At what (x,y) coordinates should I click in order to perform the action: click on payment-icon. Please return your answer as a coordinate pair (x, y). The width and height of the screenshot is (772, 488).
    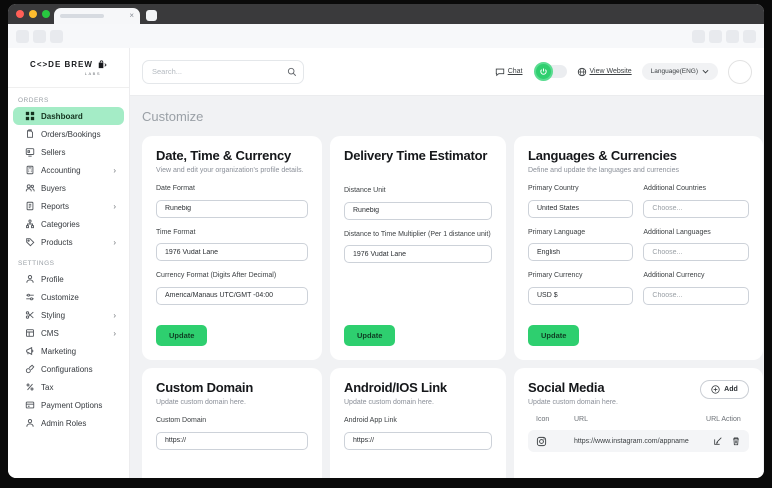
    Looking at the image, I should click on (30, 405).